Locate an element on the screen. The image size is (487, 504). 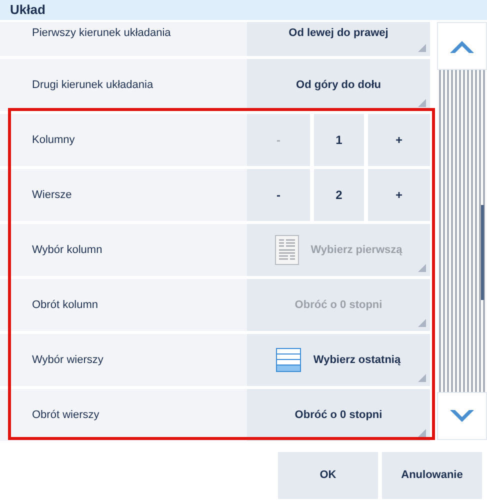
chevron-up-icon is located at coordinates (462, 46).